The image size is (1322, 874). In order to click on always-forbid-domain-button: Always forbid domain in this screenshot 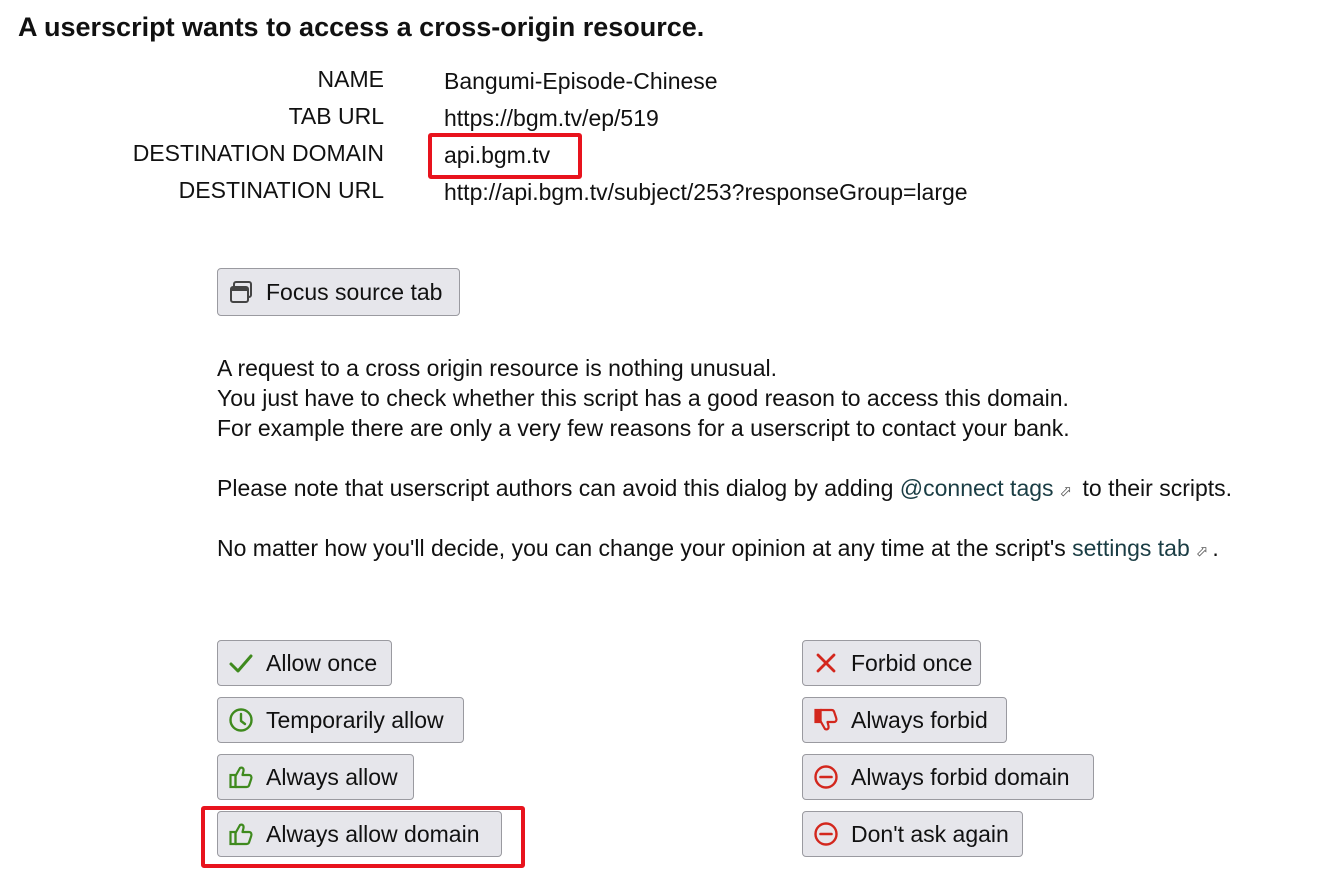, I will do `click(948, 777)`.